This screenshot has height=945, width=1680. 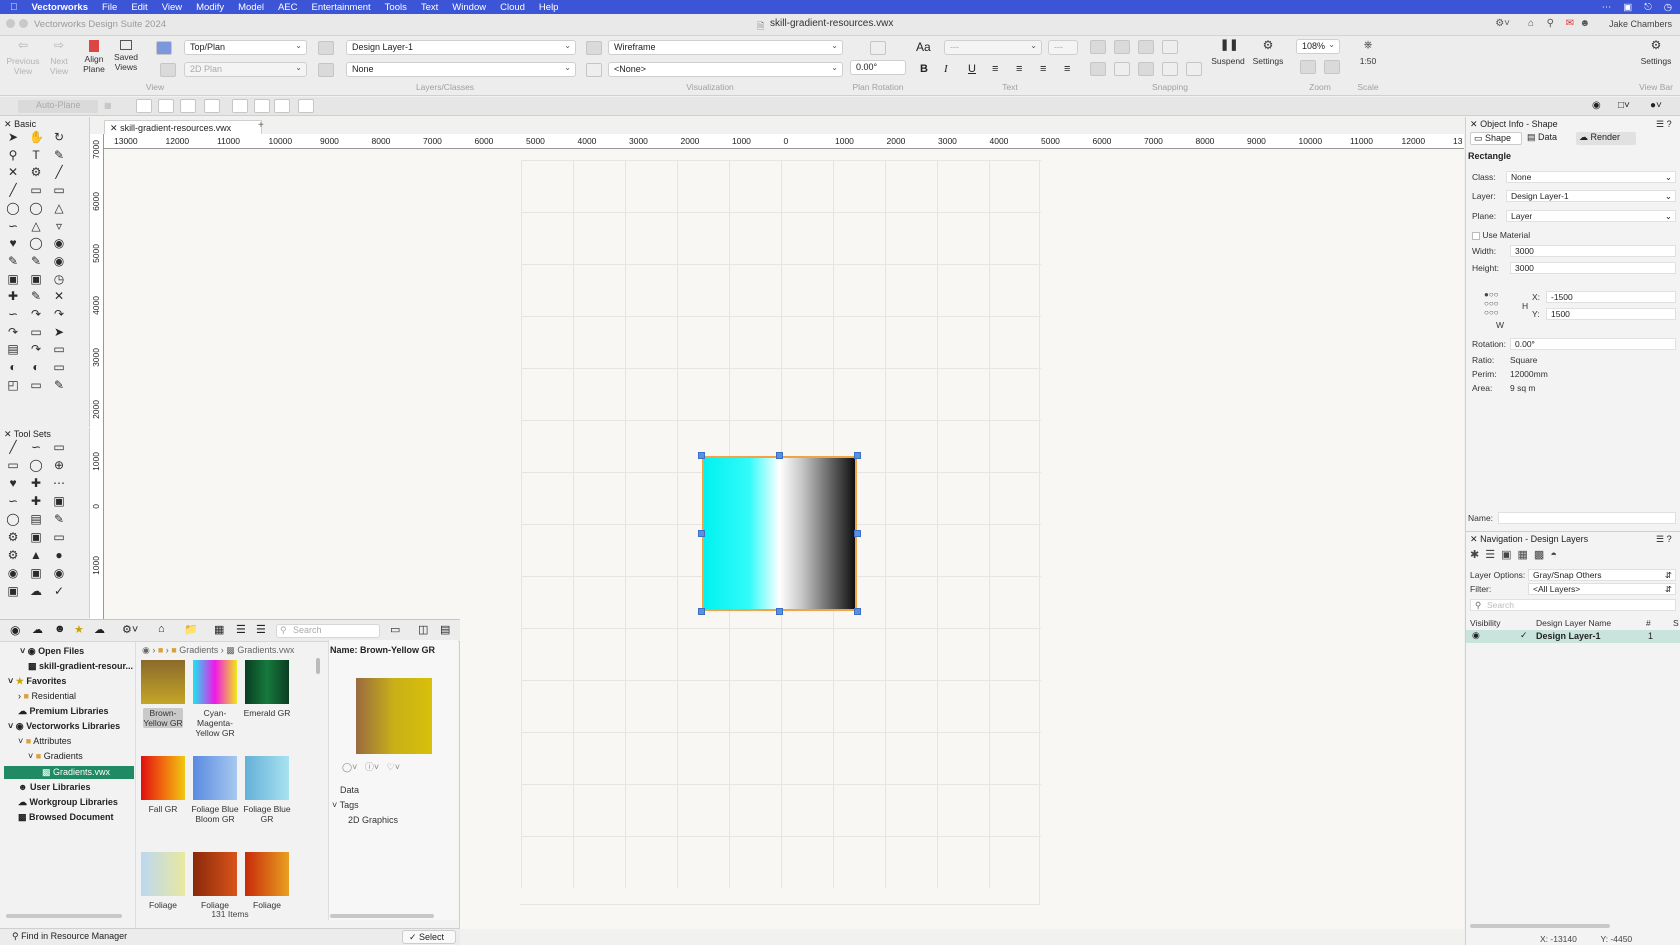 I want to click on tree-vectorworks-libraries: ˅ ◉ Vectorworks Libraries, so click(x=64, y=726).